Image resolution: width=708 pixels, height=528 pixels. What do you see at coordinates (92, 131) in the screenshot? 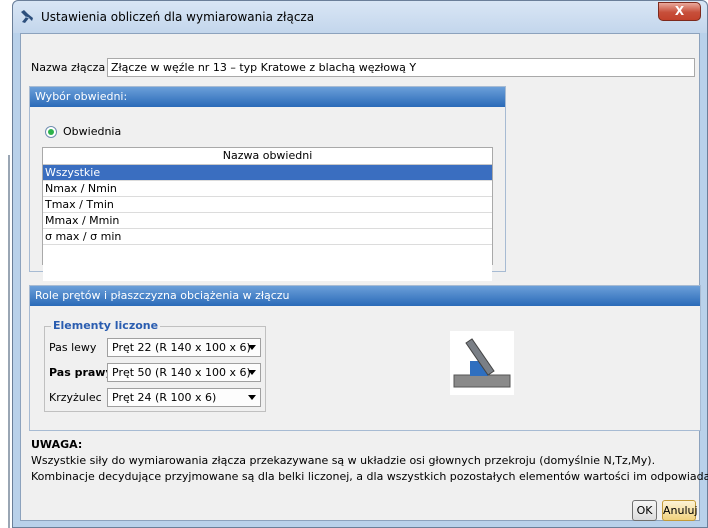
I see `envelope-radio-label: Obwiednia` at bounding box center [92, 131].